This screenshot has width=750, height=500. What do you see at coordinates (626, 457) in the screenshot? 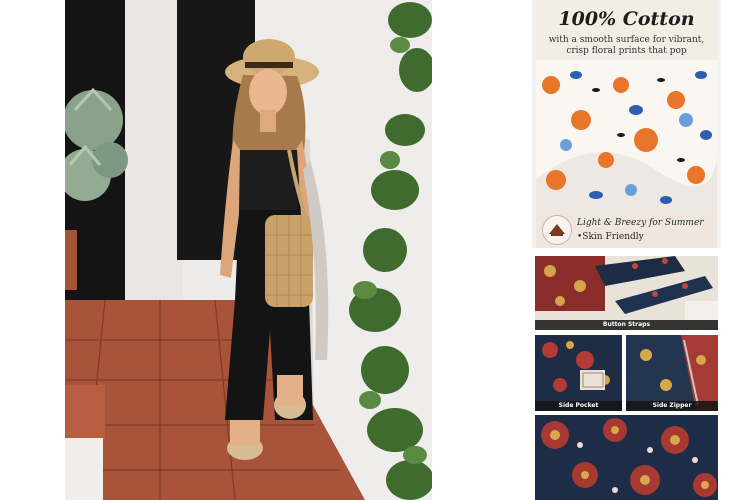
I see `thumbnail-pattern-closeup` at bounding box center [626, 457].